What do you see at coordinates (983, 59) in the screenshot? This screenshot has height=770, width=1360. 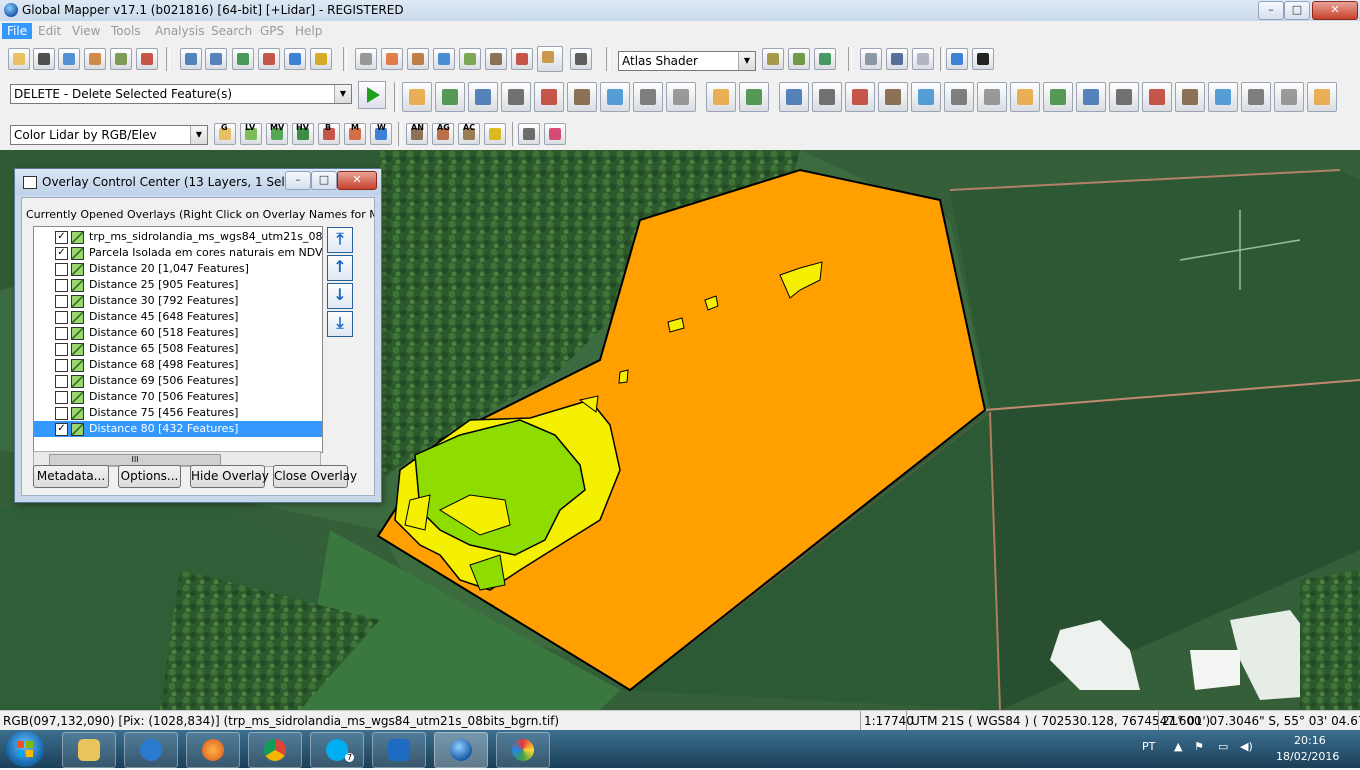 I see `north-arrow-icon` at bounding box center [983, 59].